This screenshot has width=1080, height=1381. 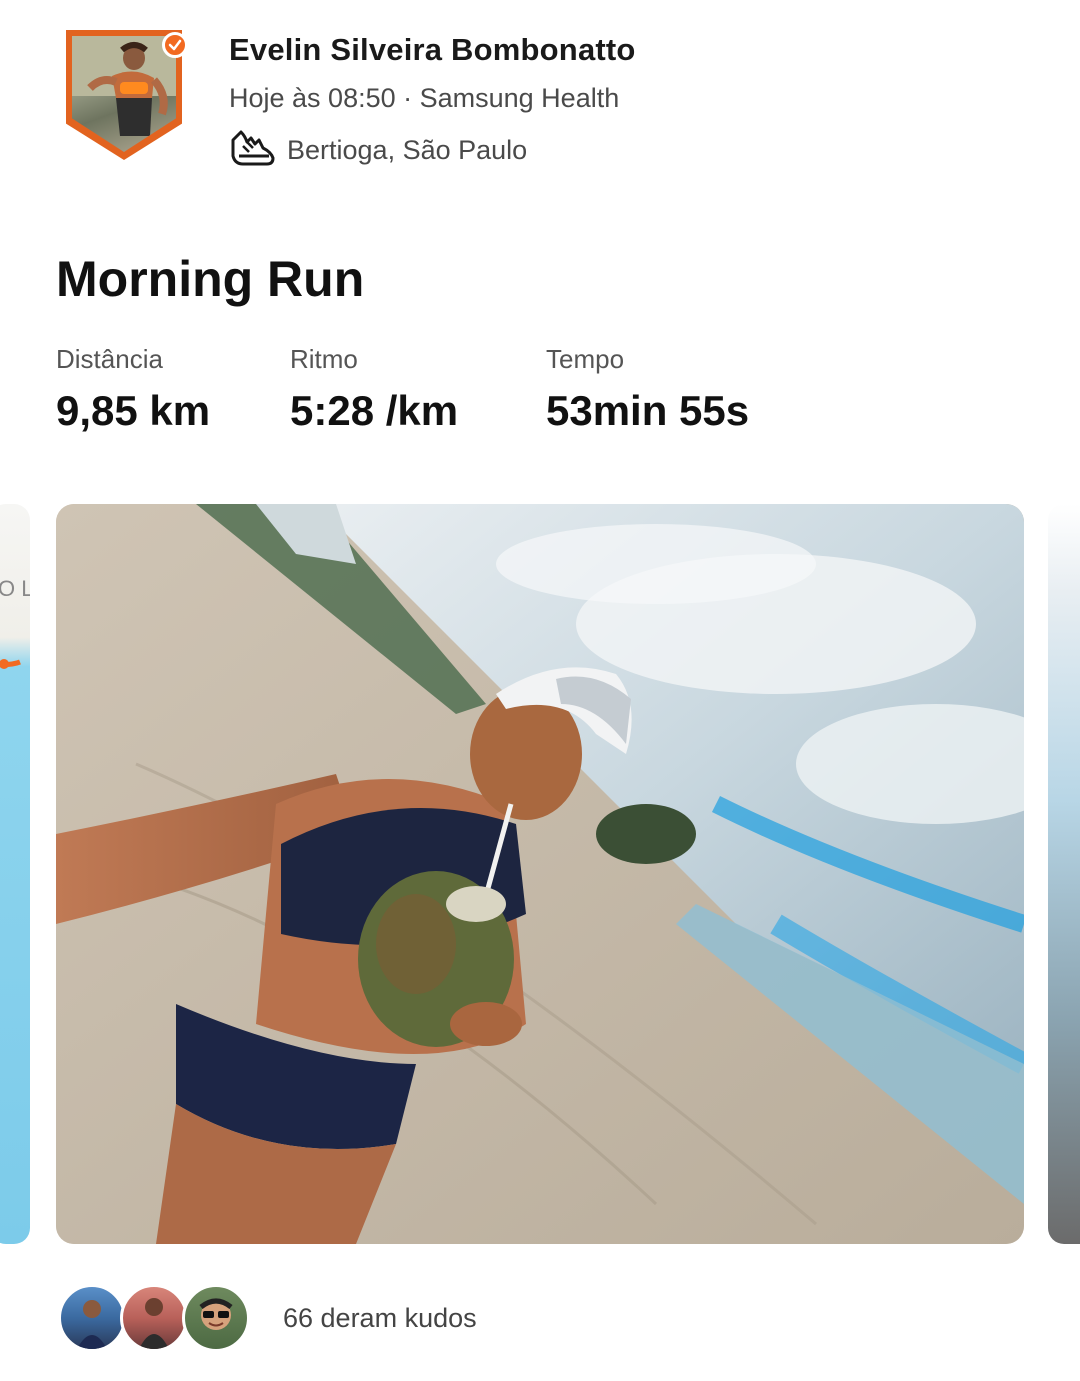 I want to click on route-map-preview: O L, so click(x=15, y=874).